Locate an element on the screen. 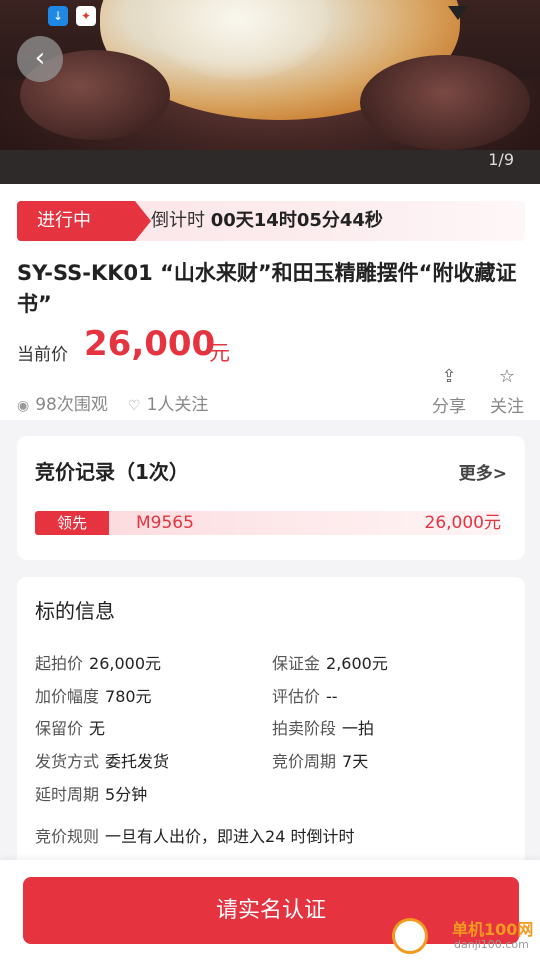 The image size is (540, 960). followers-text: 1人关注 is located at coordinates (177, 405).